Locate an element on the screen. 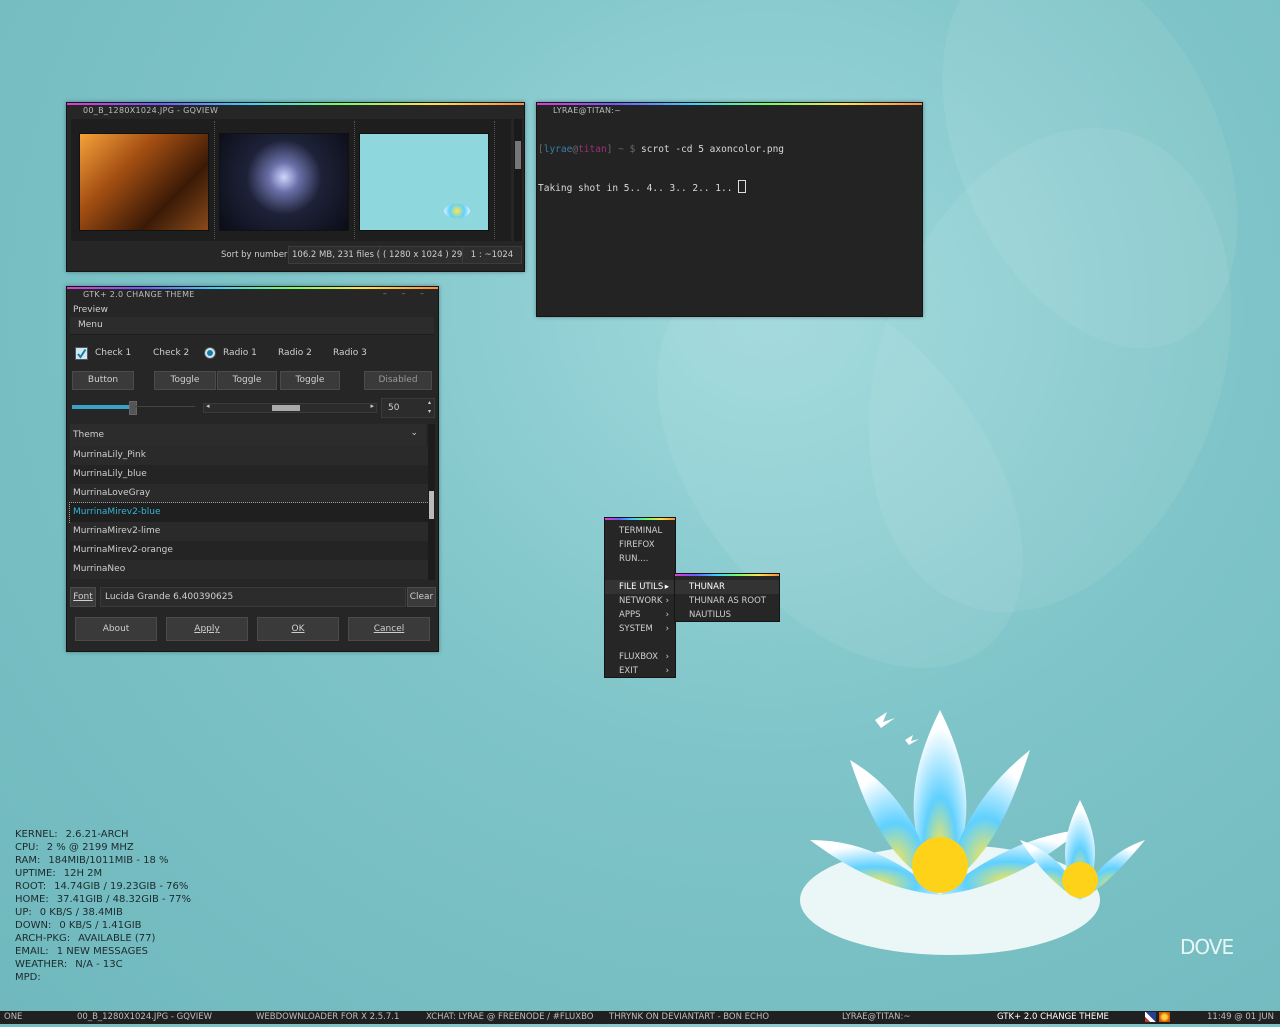  cancel-button: Cancel is located at coordinates (389, 629).